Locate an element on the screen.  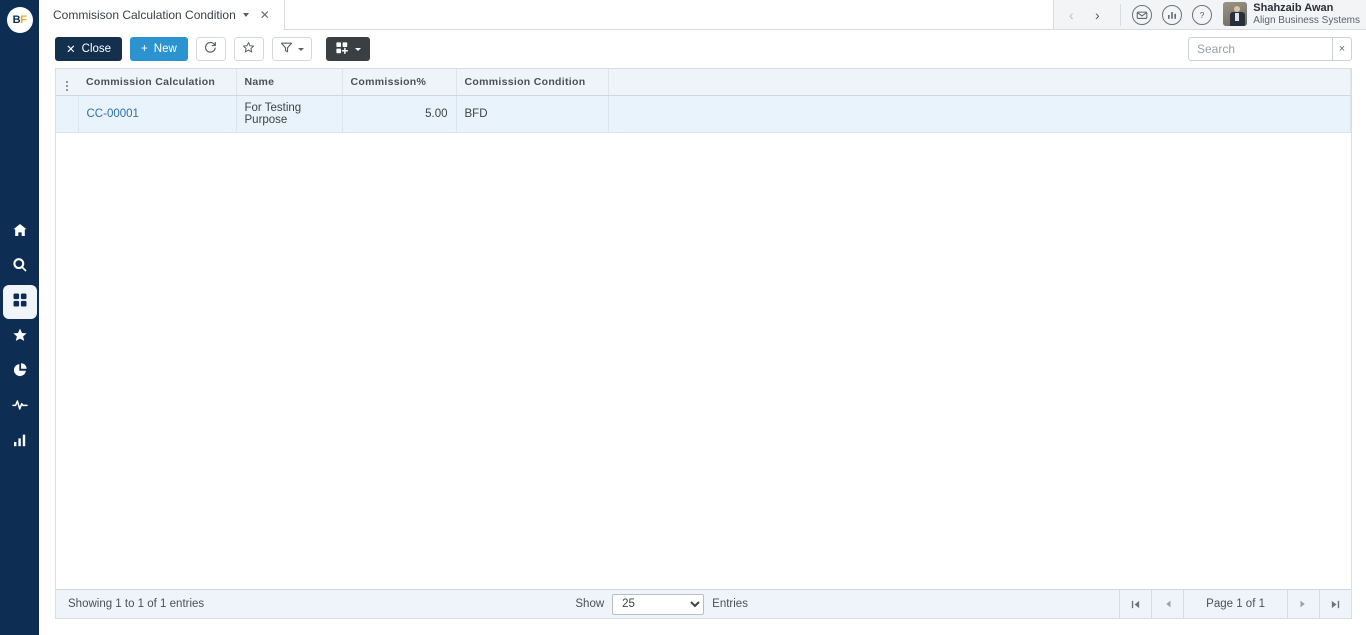
home-icon is located at coordinates (20, 232).